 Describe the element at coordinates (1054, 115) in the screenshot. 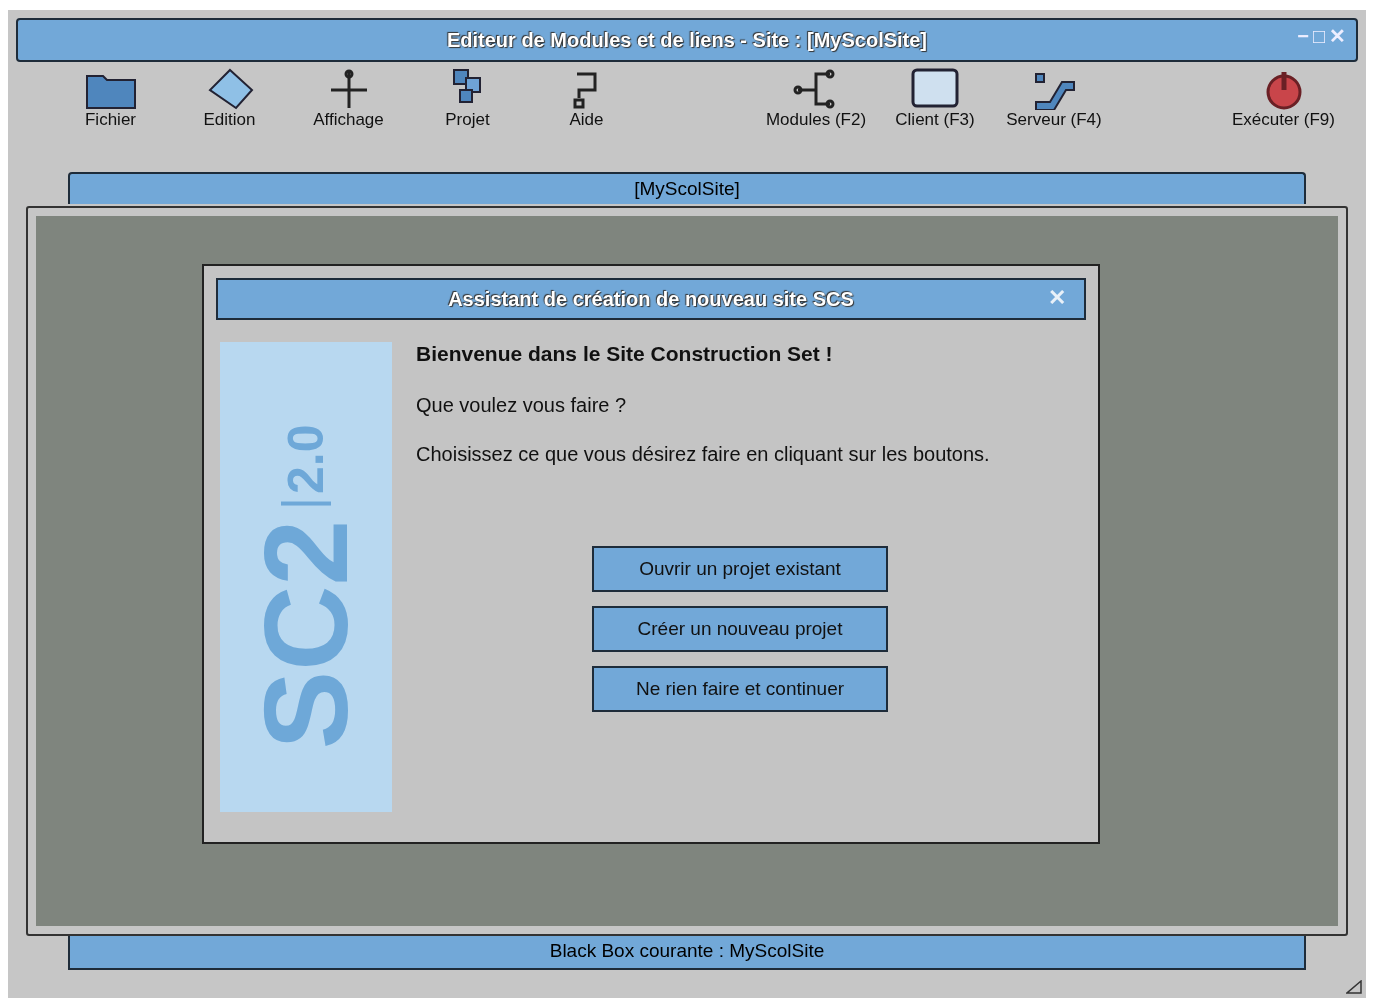

I see `toolbar-button: Serveur (F4)` at that location.